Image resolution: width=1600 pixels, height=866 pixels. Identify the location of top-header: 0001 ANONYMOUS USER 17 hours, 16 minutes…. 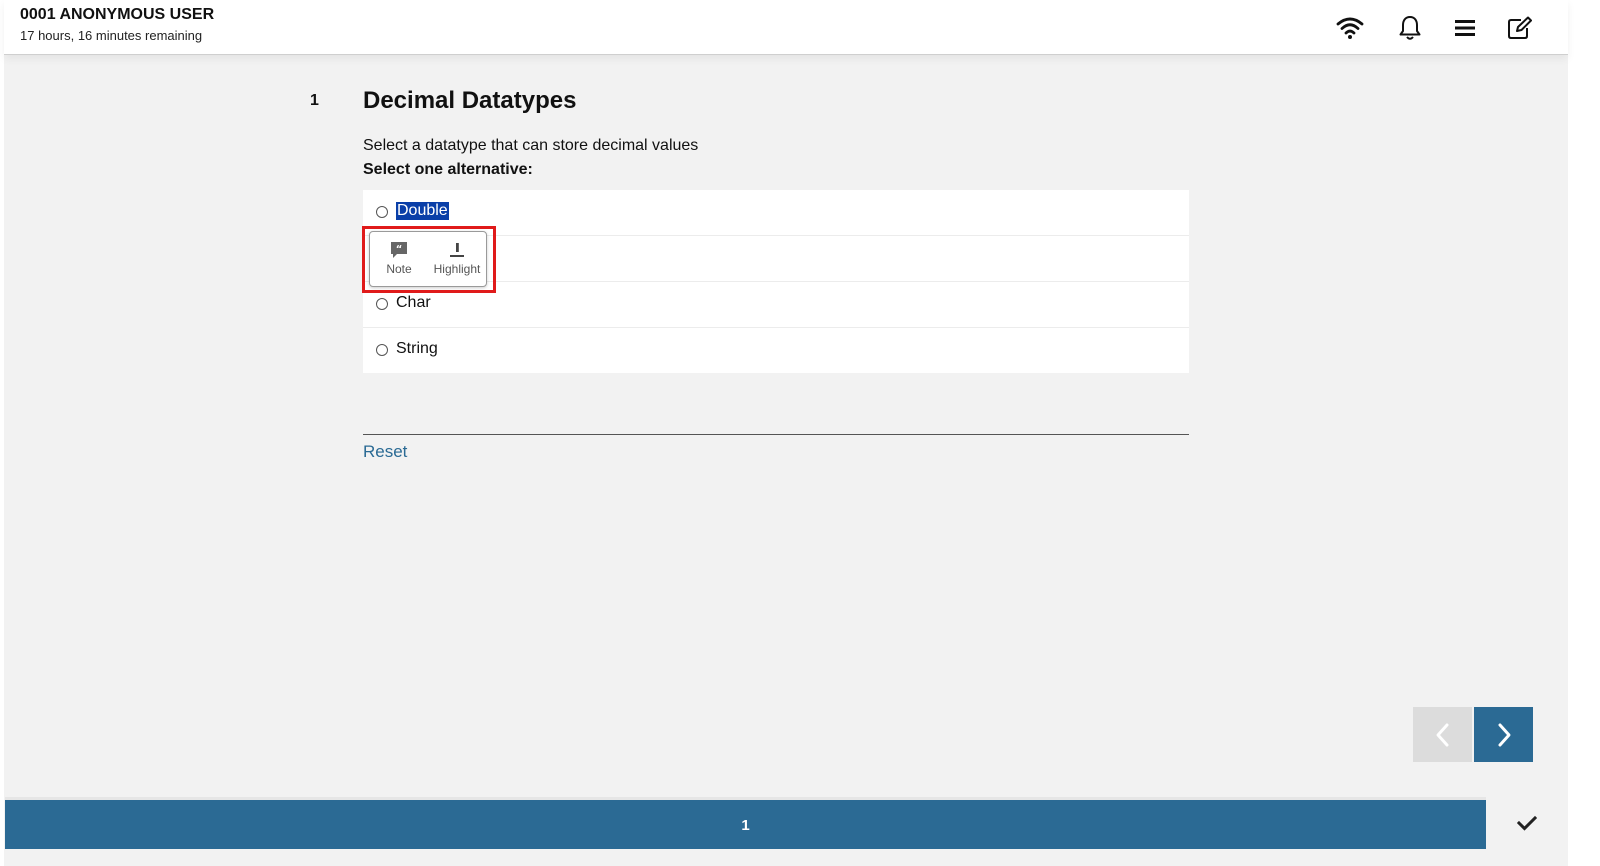
(786, 27).